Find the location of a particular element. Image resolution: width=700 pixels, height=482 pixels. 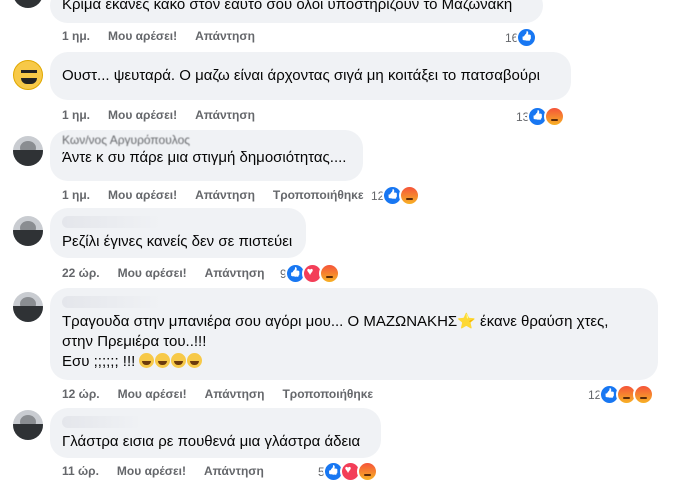

comment-time: 22 ώρ. is located at coordinates (81, 273).